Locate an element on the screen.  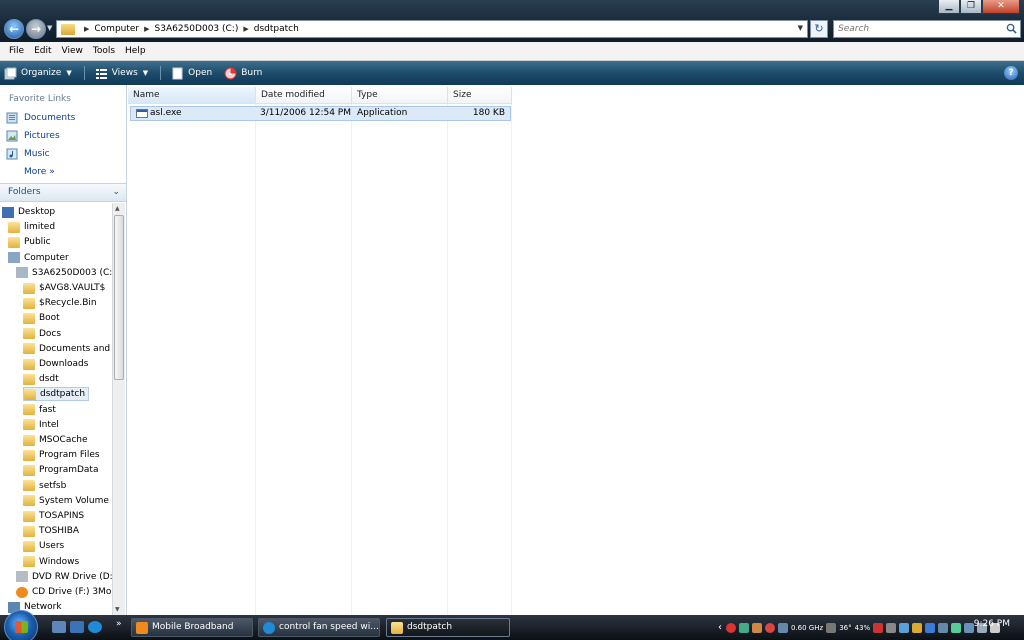
search-box is located at coordinates (927, 29).